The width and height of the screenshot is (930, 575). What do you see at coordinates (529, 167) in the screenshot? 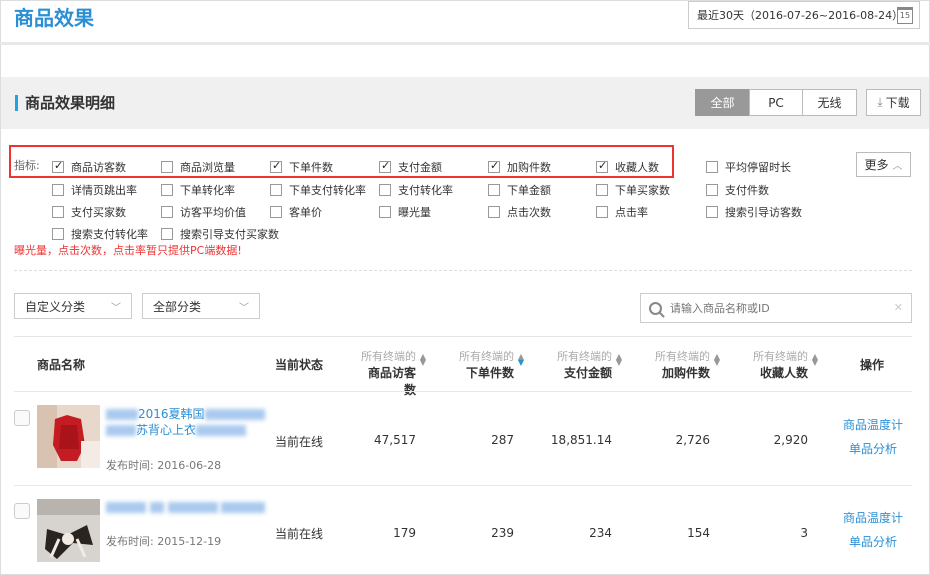
I see `metric-label: 加购件数` at bounding box center [529, 167].